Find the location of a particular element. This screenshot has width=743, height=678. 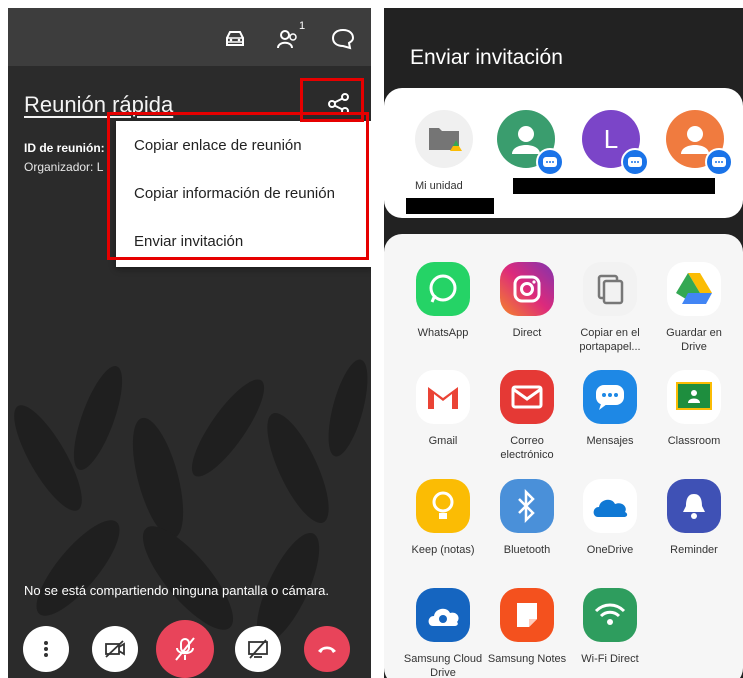

wifi-direct-icon is located at coordinates (610, 615).